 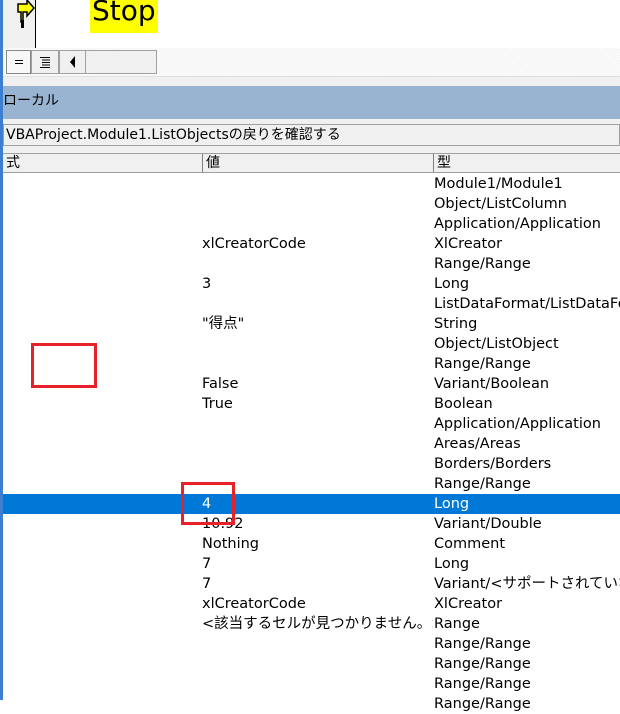 I want to click on locals-row: Module1Module1/Module1, so click(x=311, y=184).